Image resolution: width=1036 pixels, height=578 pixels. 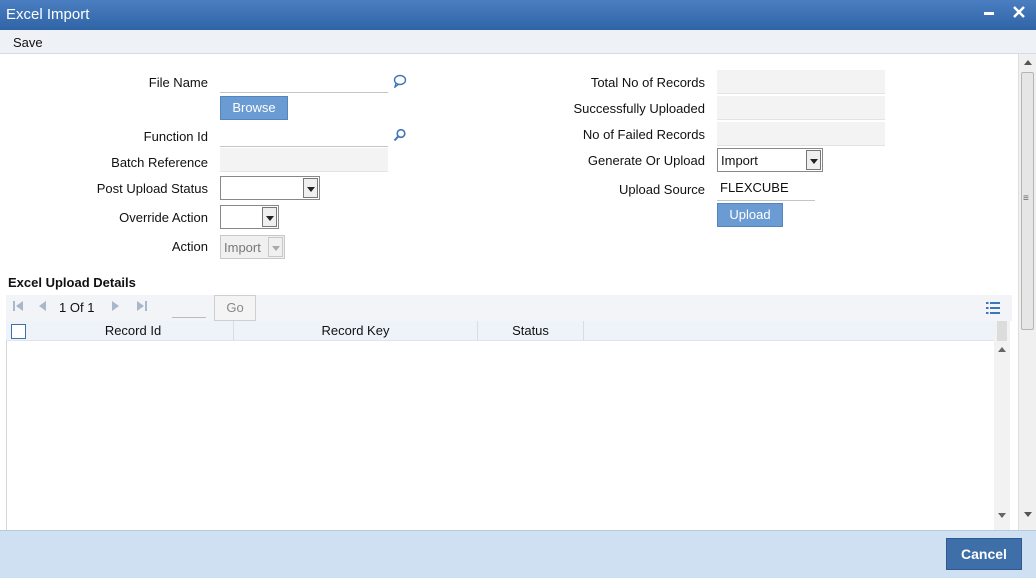 What do you see at coordinates (18, 307) in the screenshot?
I see `first-page-icon` at bounding box center [18, 307].